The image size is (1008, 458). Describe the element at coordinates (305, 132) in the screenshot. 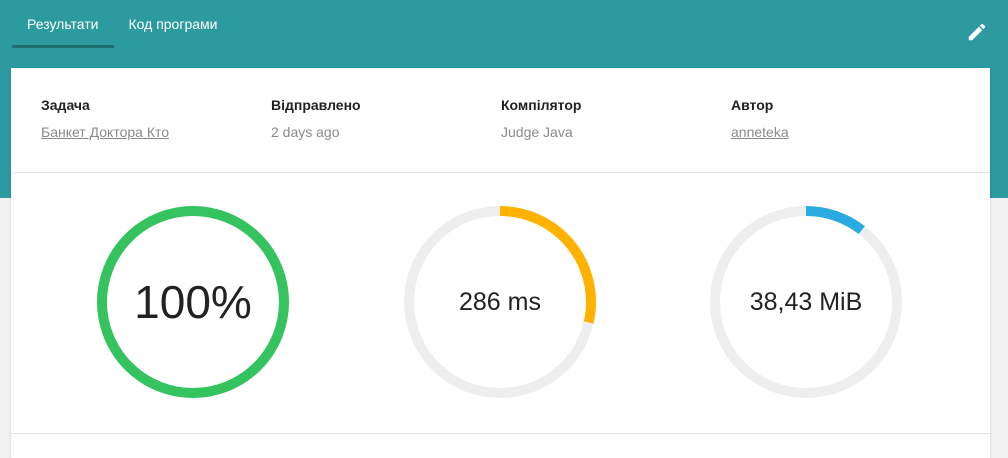

I see `sent-value: 2 days ago` at that location.